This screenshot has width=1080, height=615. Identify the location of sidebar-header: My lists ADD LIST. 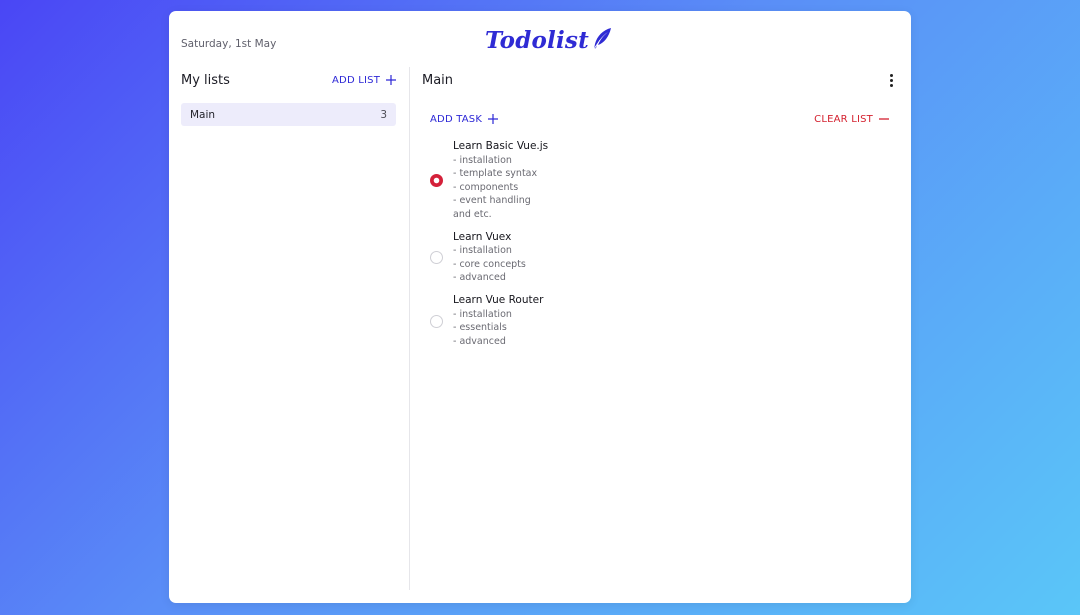
(288, 80).